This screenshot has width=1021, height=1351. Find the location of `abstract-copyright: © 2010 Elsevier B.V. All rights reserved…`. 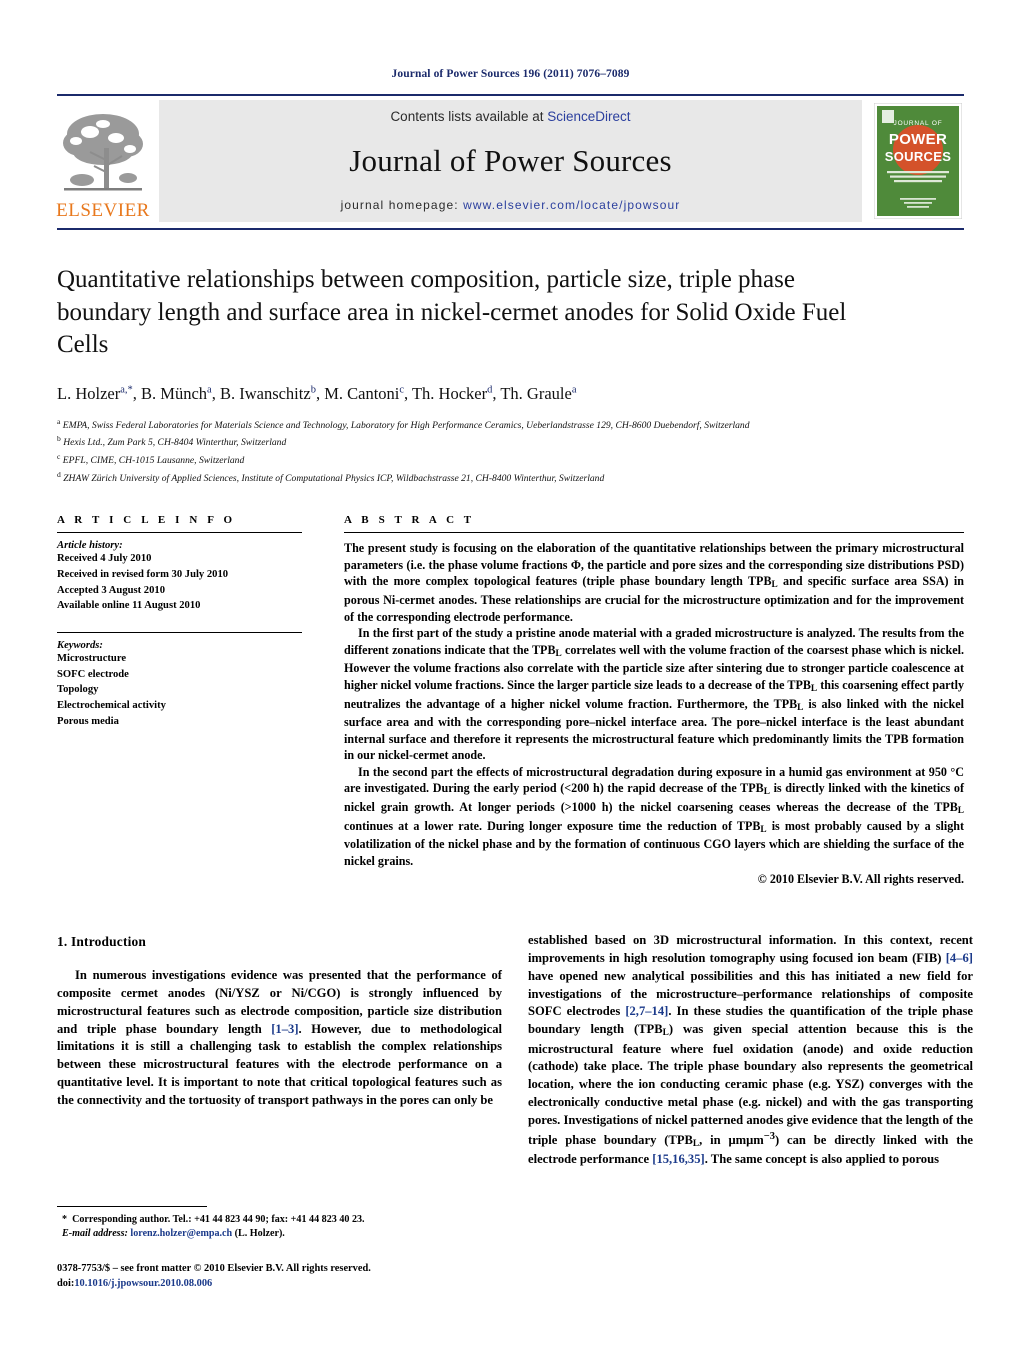

abstract-copyright: © 2010 Elsevier B.V. All rights reserved… is located at coordinates (860, 879).